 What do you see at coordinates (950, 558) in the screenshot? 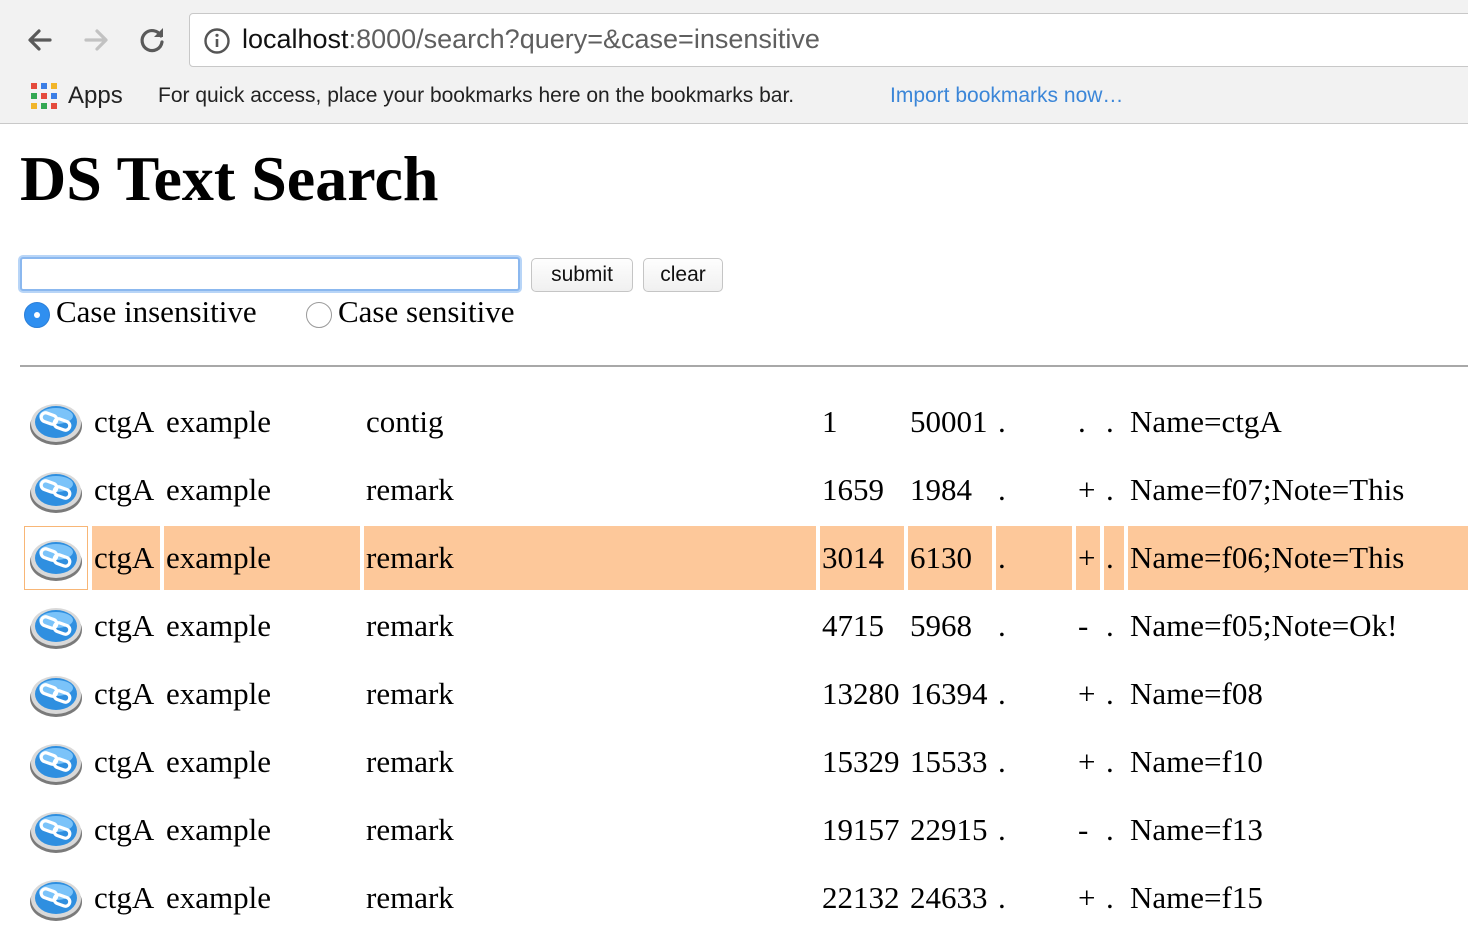
I see `cell-end: 6130` at bounding box center [950, 558].